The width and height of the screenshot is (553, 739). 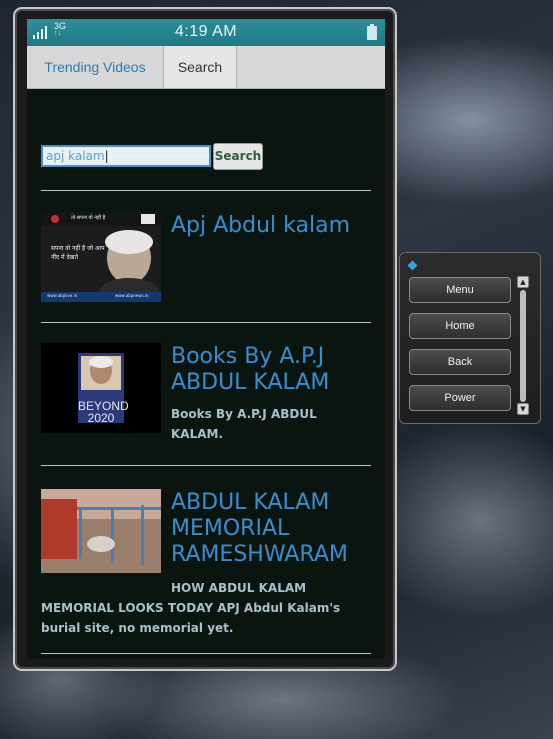 I want to click on result-description: Books By A.P.J ABDUL KALAM., so click(x=244, y=424).